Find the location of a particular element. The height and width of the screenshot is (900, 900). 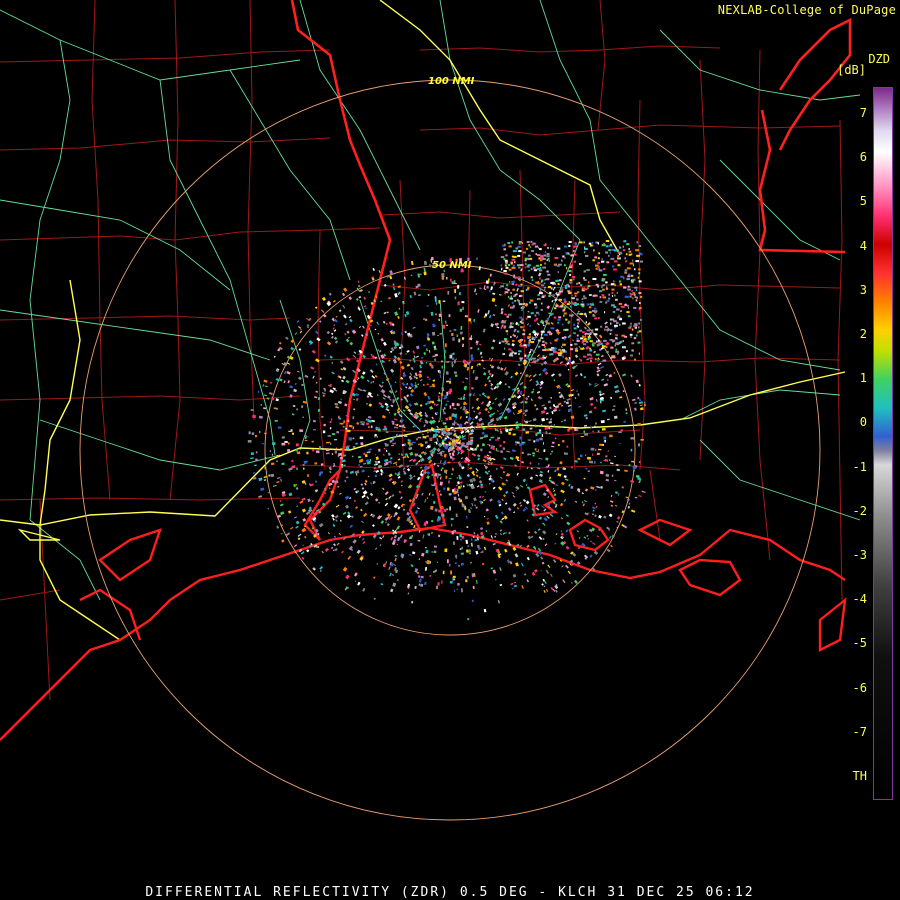

colorbar-tick: 0 is located at coordinates (863, 422).